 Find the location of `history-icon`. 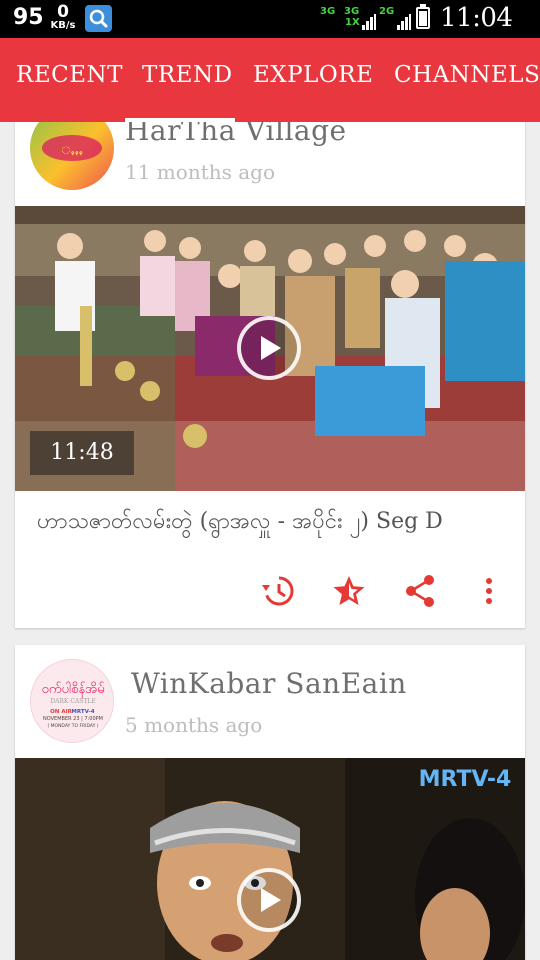

history-icon is located at coordinates (278, 591).